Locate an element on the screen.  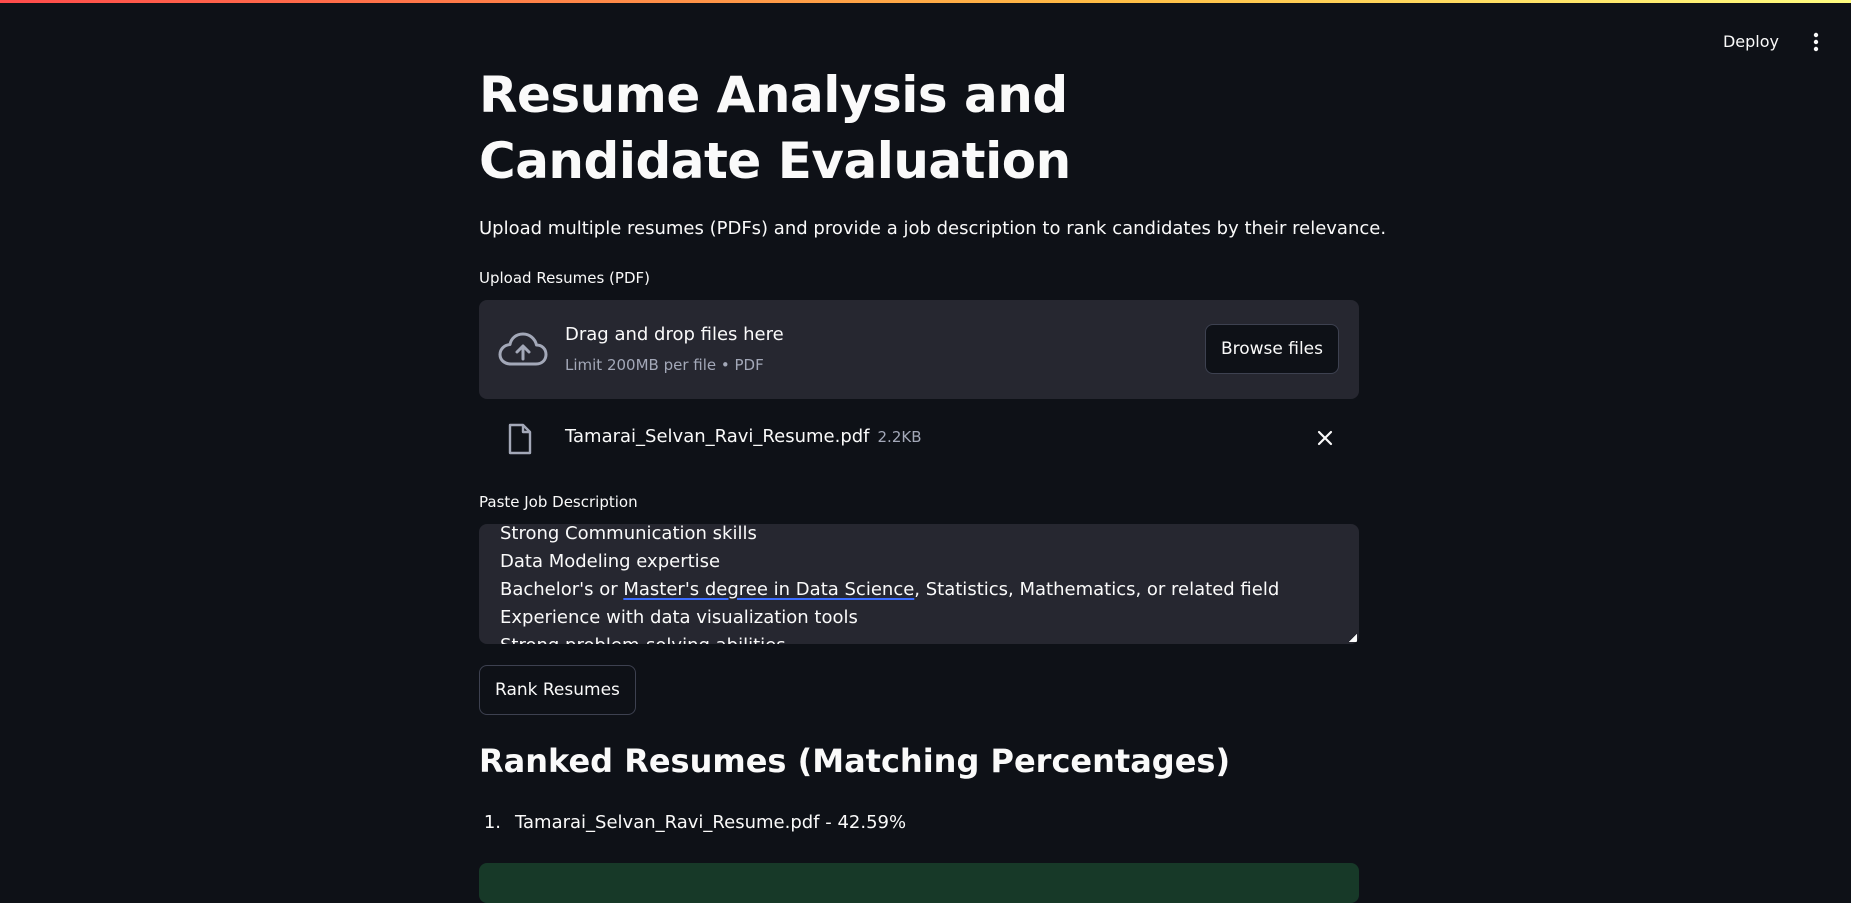
browse-files-button: Browse files is located at coordinates (1271, 349).